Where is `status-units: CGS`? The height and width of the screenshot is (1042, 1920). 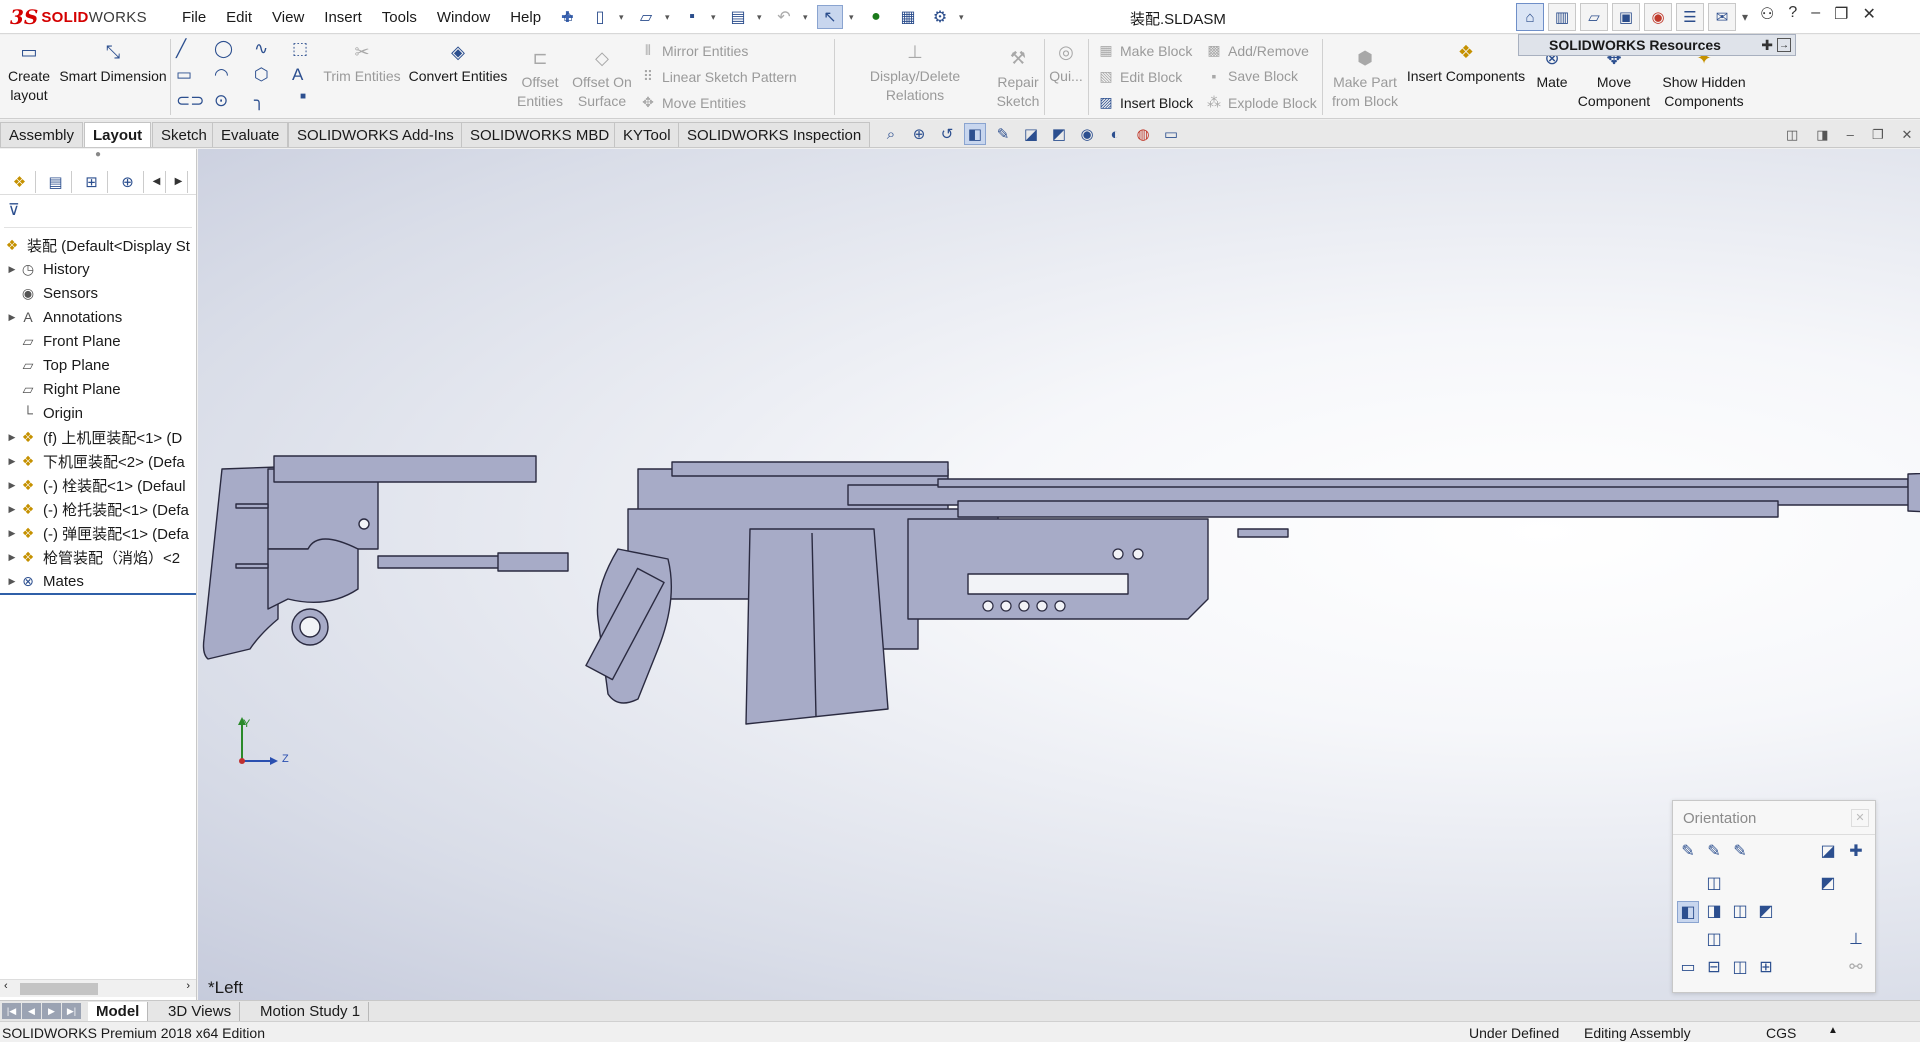 status-units: CGS is located at coordinates (1781, 1033).